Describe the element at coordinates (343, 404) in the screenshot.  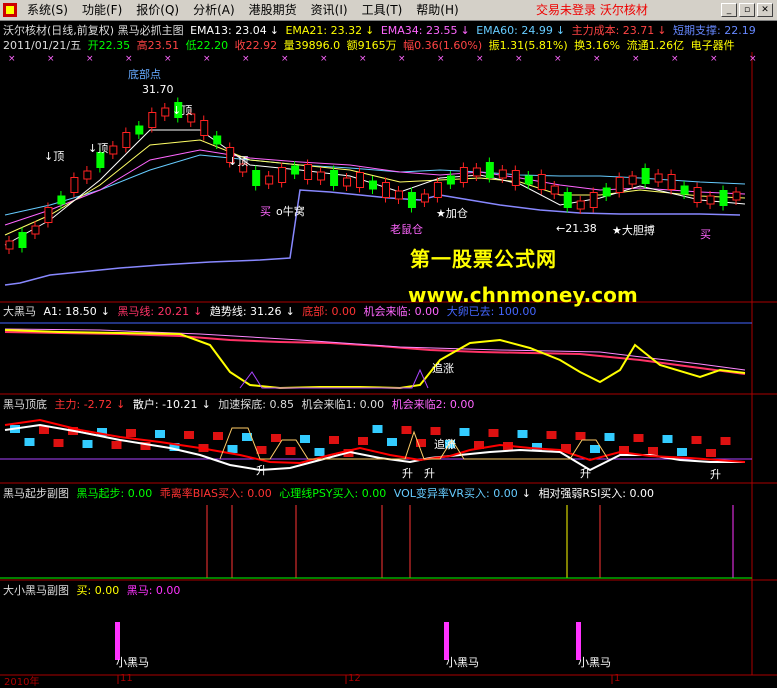
I see `chance1-value: 机会来临1: 0.00` at that location.